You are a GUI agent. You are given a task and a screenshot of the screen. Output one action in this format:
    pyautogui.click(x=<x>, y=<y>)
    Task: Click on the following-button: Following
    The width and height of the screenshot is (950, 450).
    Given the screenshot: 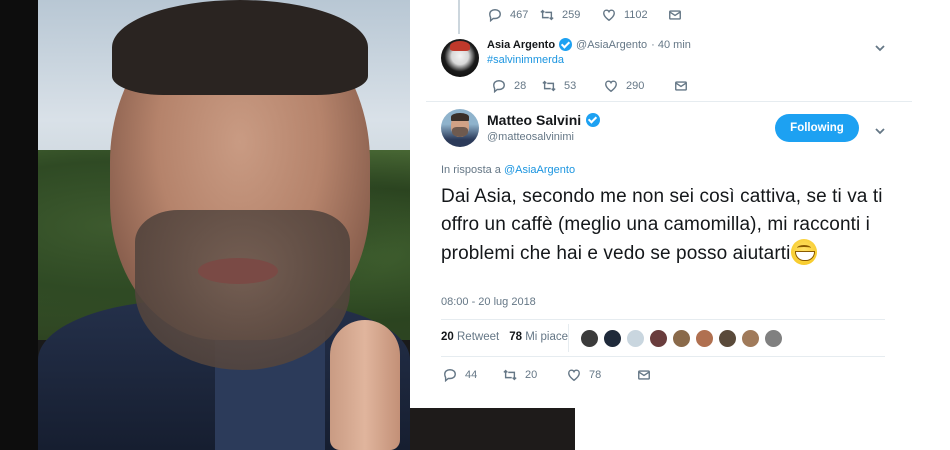 What is the action you would take?
    pyautogui.click(x=817, y=128)
    